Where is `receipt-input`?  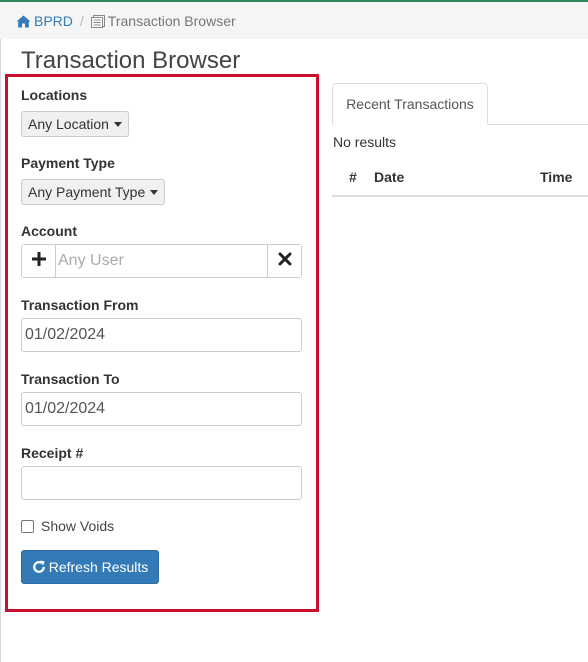 receipt-input is located at coordinates (161, 483).